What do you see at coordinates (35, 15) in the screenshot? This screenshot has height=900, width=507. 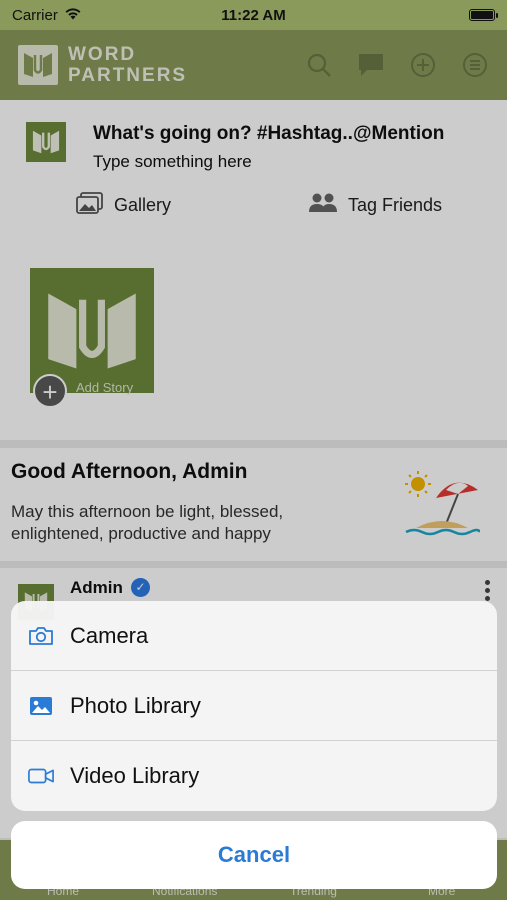 I see `carrier-label: Carrier` at bounding box center [35, 15].